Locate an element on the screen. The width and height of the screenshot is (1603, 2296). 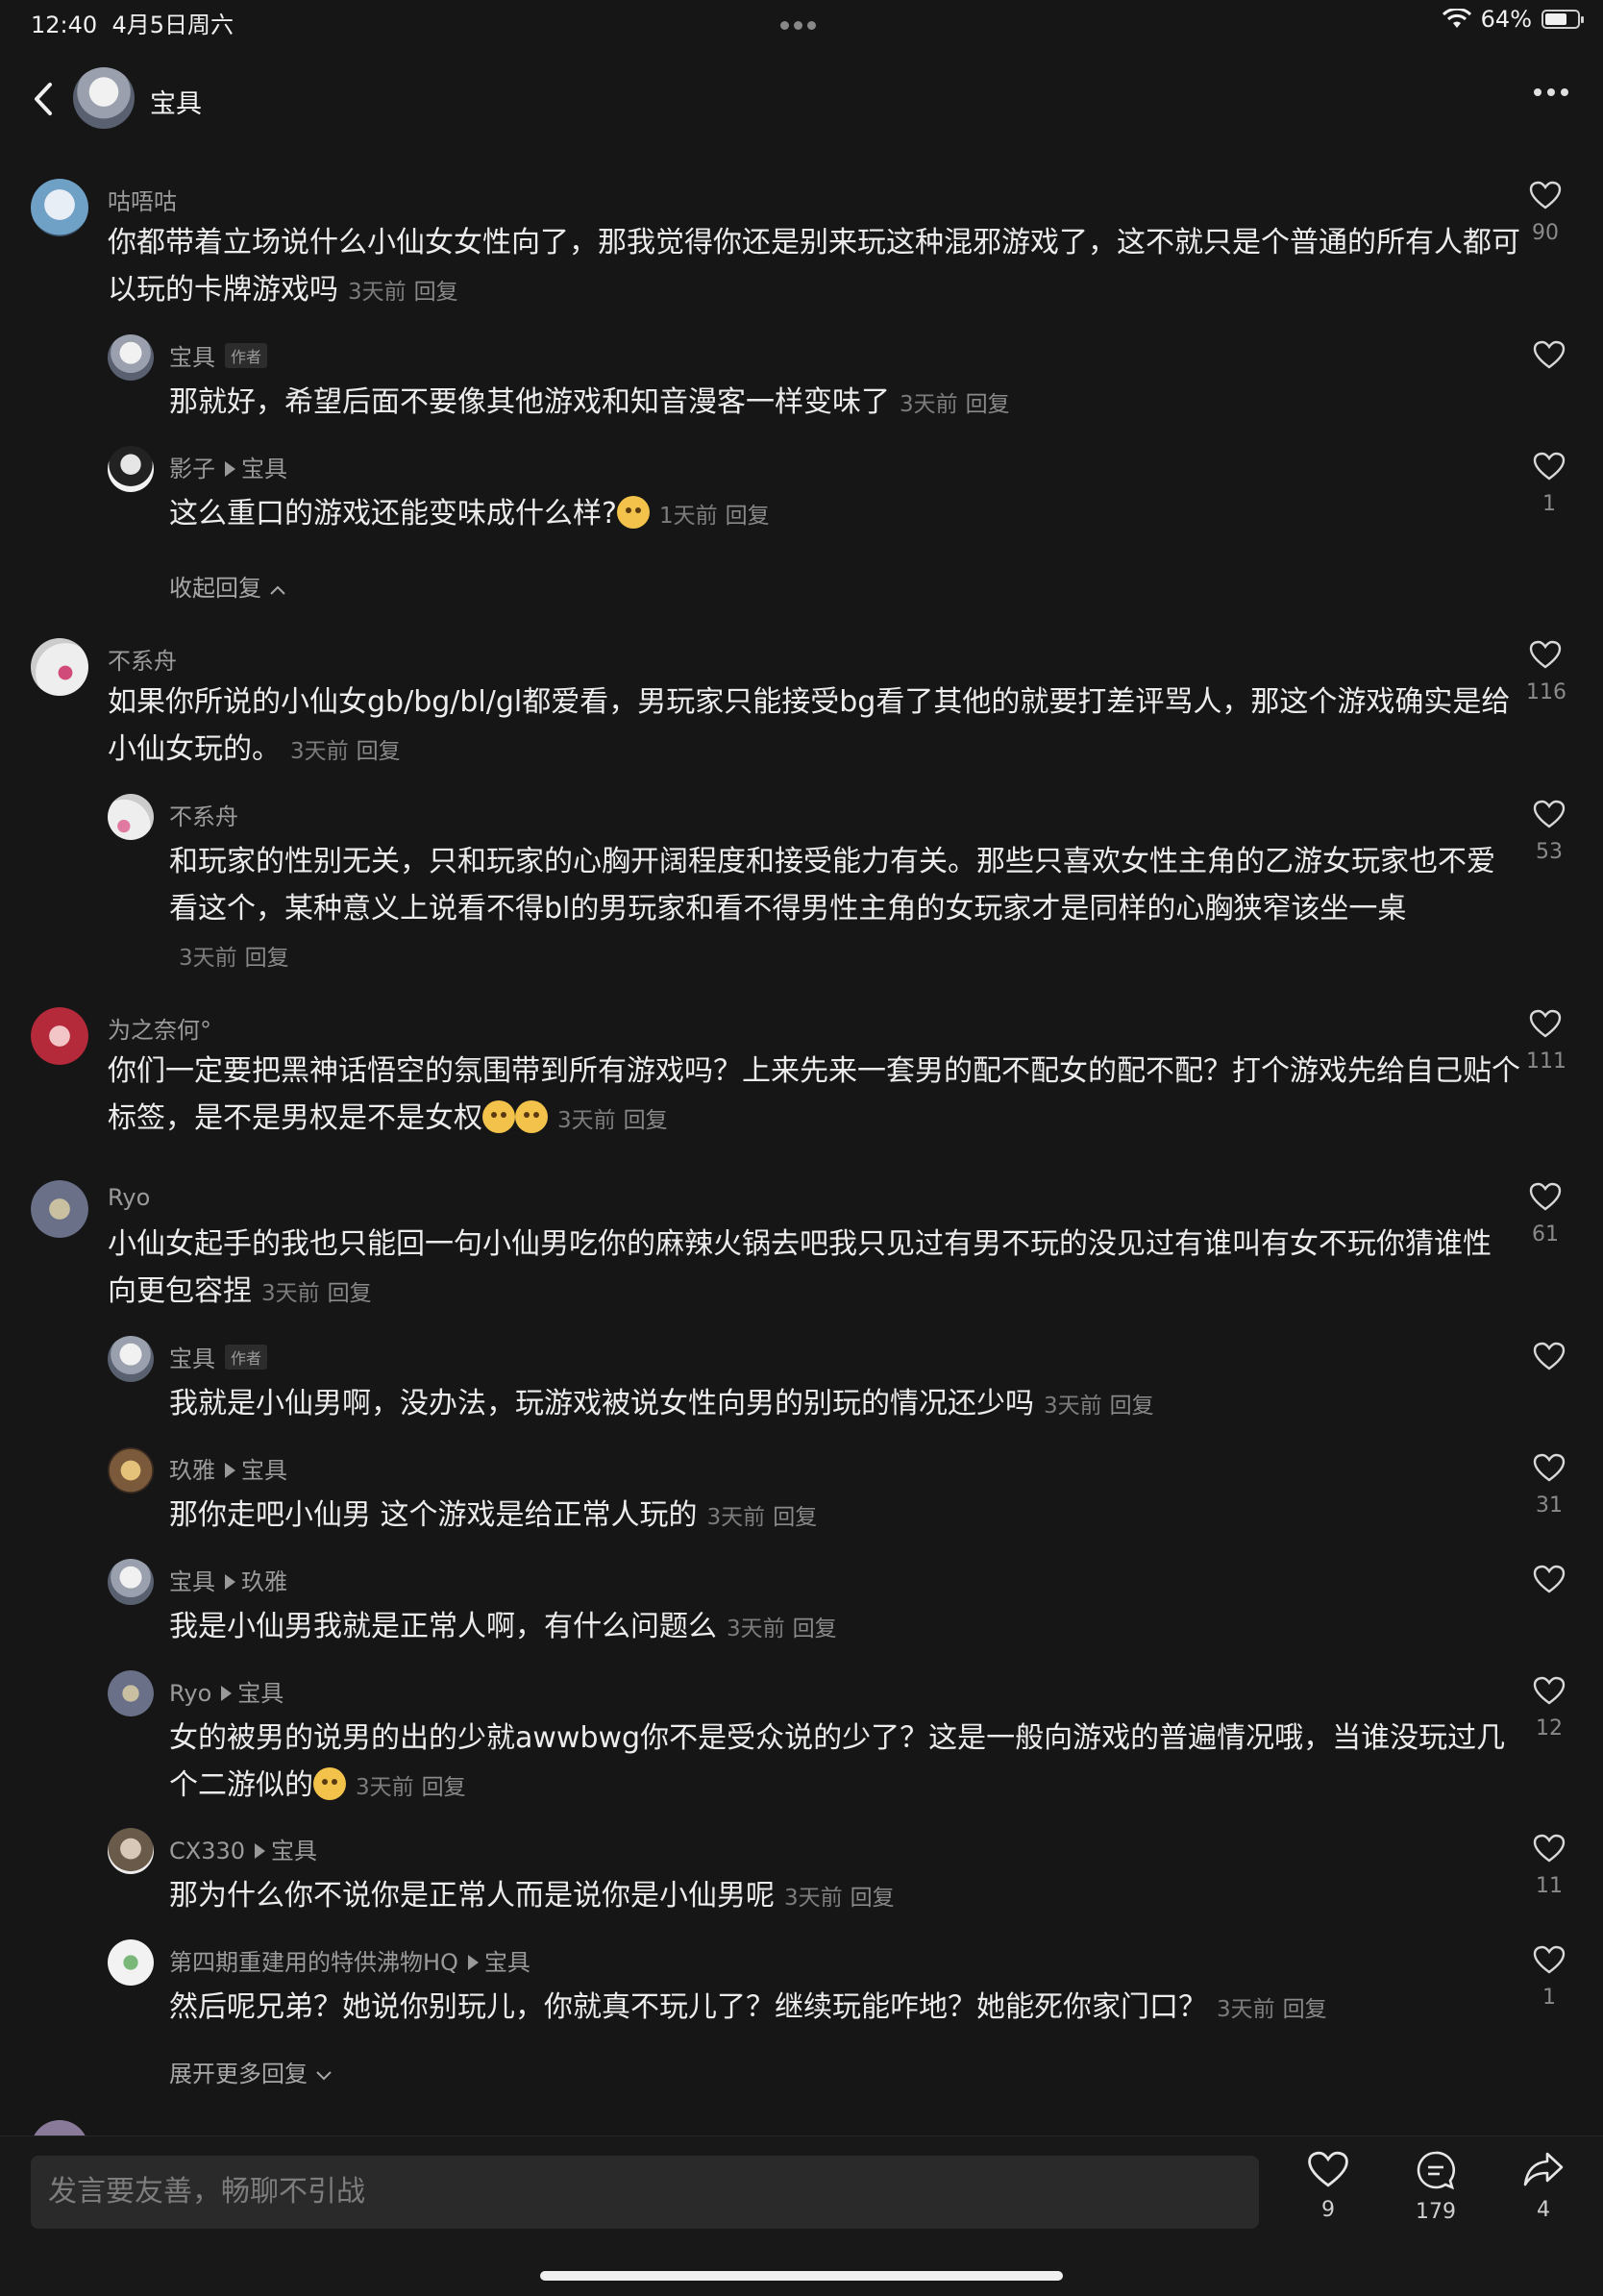
multitask-dots-icon is located at coordinates (801, 22).